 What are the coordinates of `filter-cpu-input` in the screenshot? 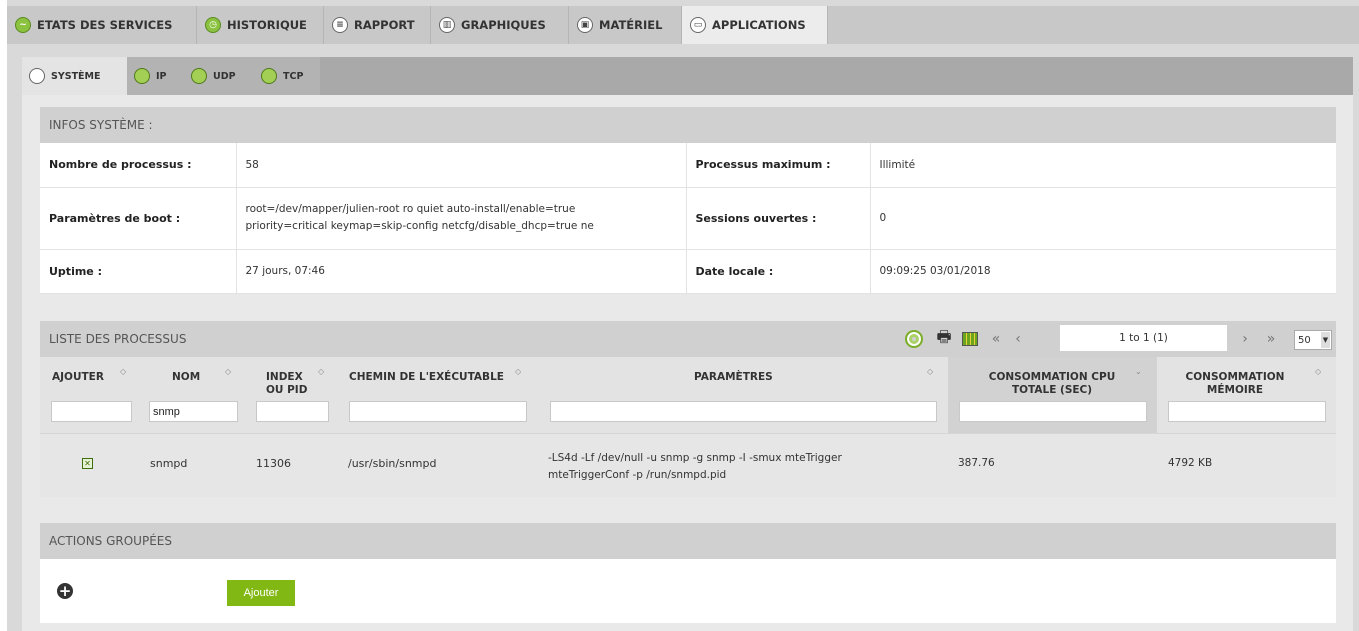 It's located at (1053, 411).